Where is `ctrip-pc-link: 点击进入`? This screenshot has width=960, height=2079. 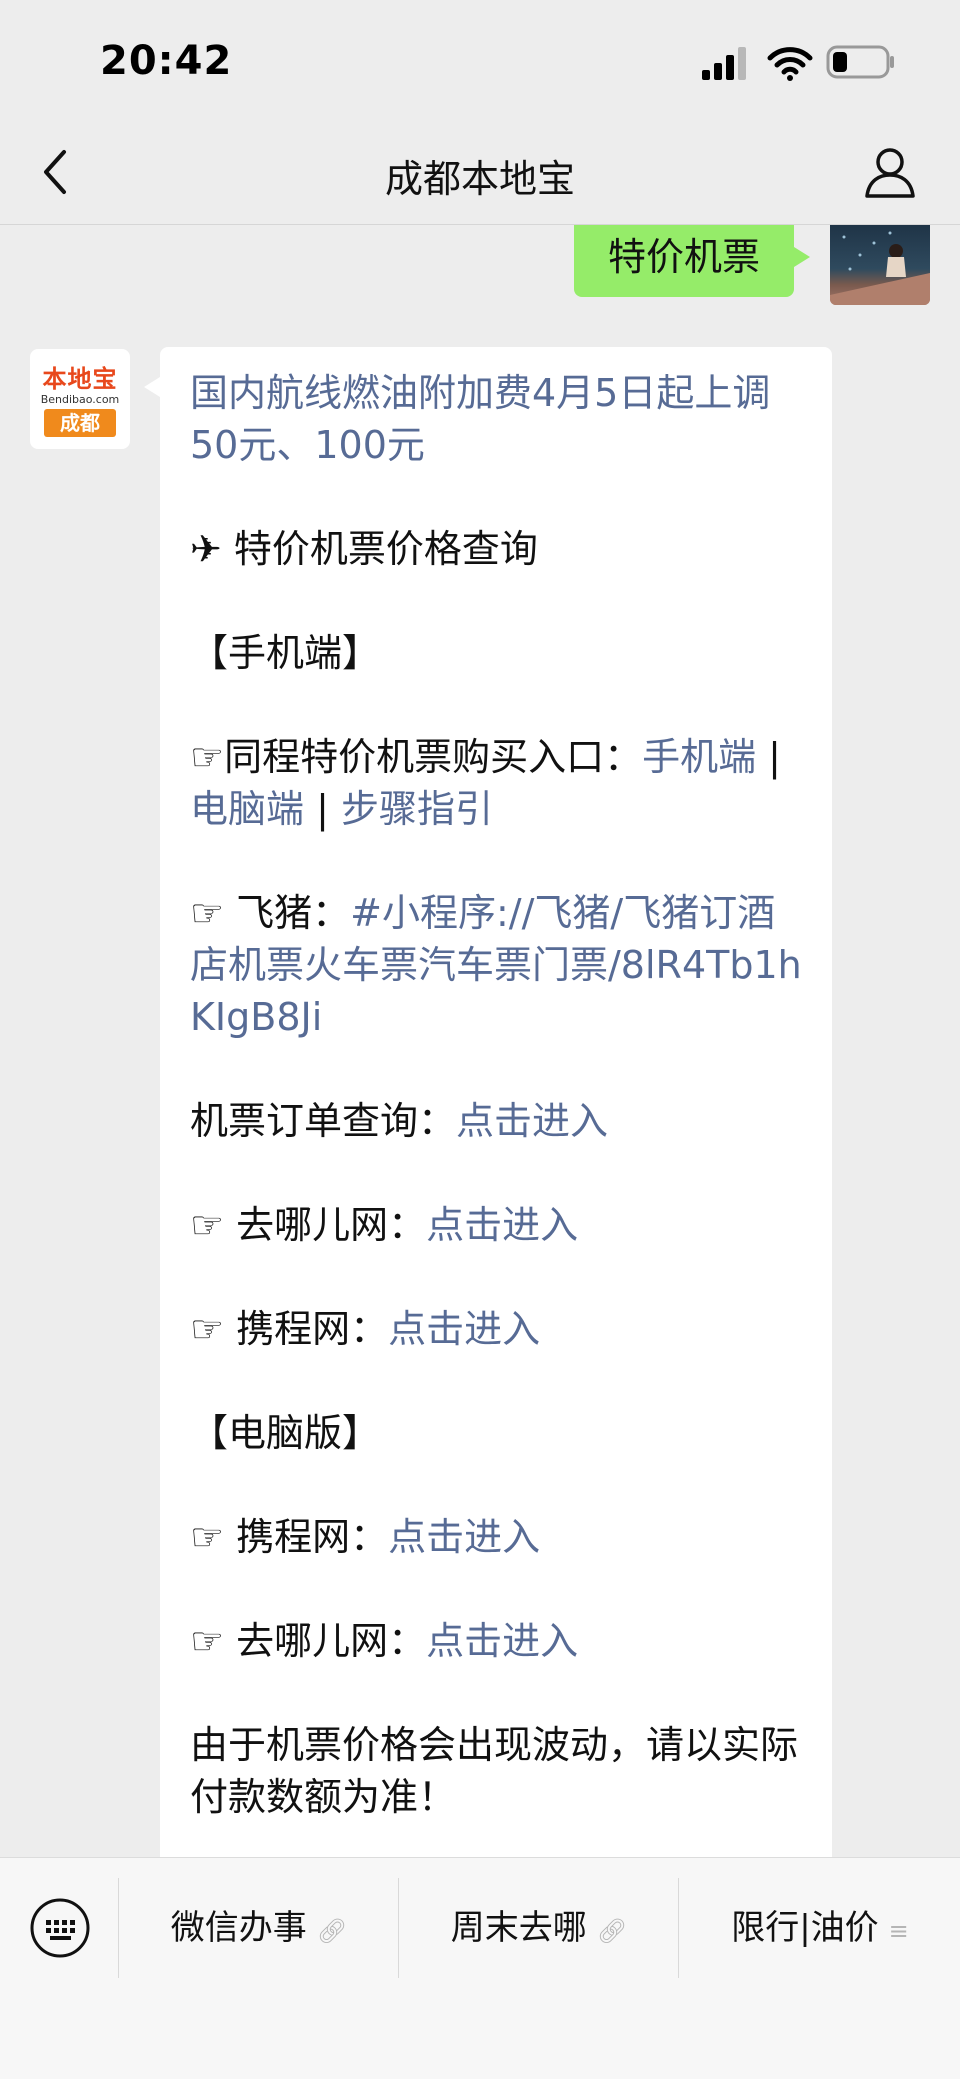
ctrip-pc-link: 点击进入 is located at coordinates (464, 1537).